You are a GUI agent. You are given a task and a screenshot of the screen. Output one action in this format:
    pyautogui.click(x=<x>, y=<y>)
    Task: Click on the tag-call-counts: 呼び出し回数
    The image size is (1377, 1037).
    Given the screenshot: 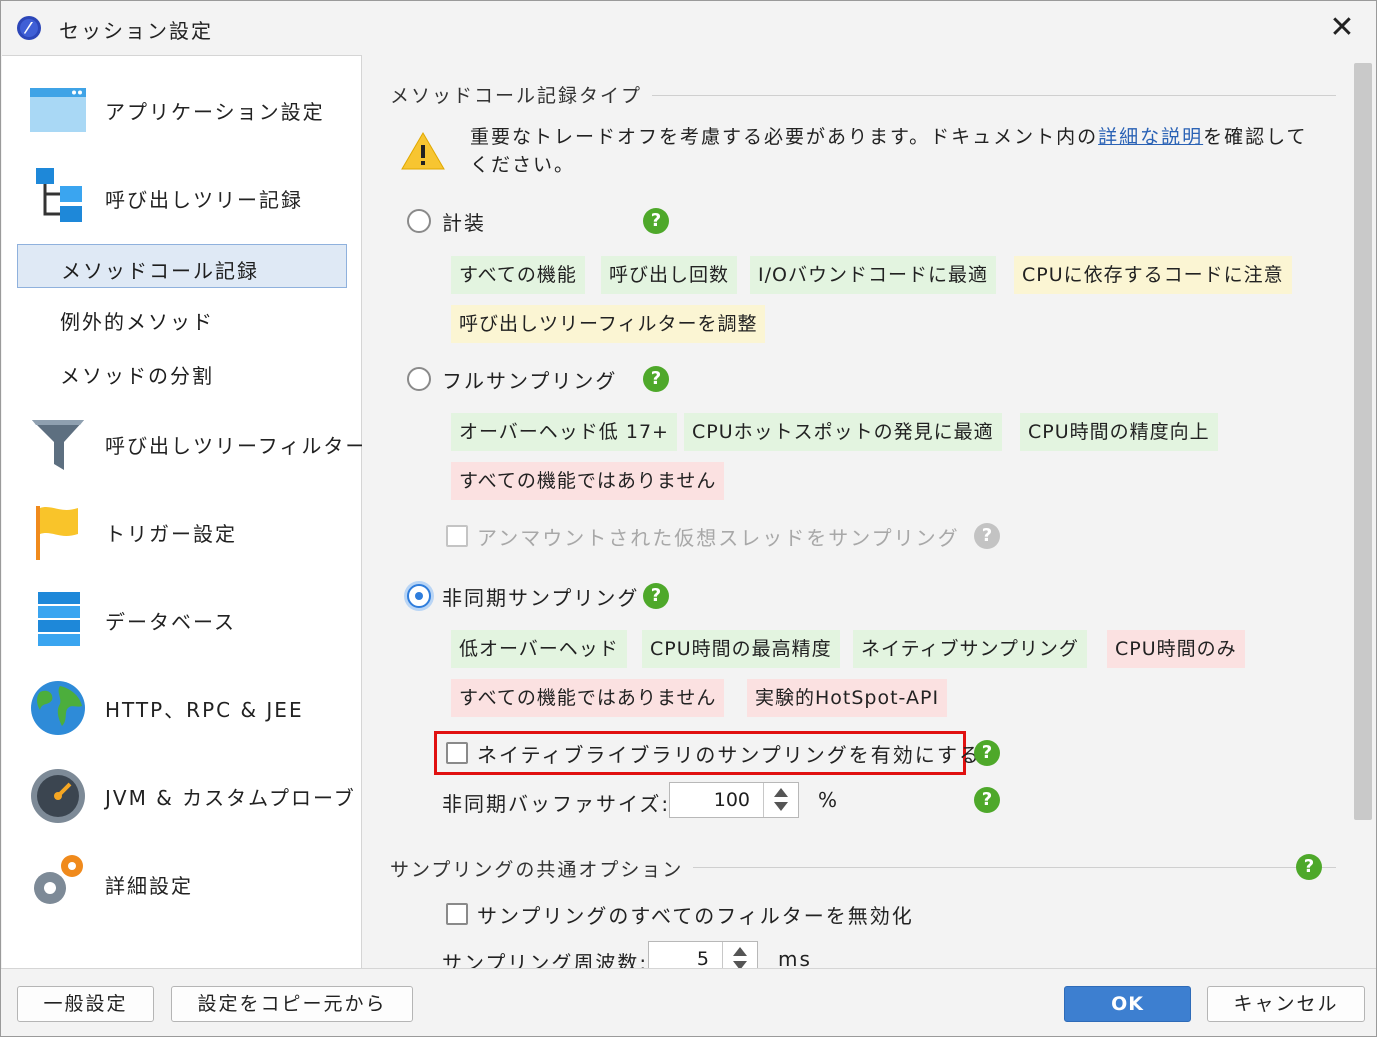 What is the action you would take?
    pyautogui.click(x=669, y=275)
    